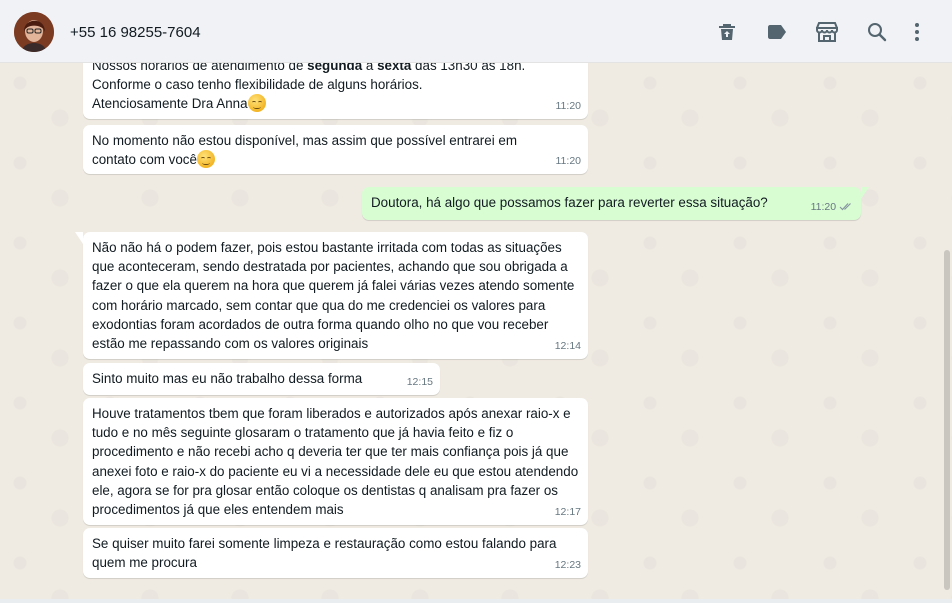 Image resolution: width=952 pixels, height=603 pixels. Describe the element at coordinates (335, 68) in the screenshot. I see `message-text-bold: segunda` at that location.